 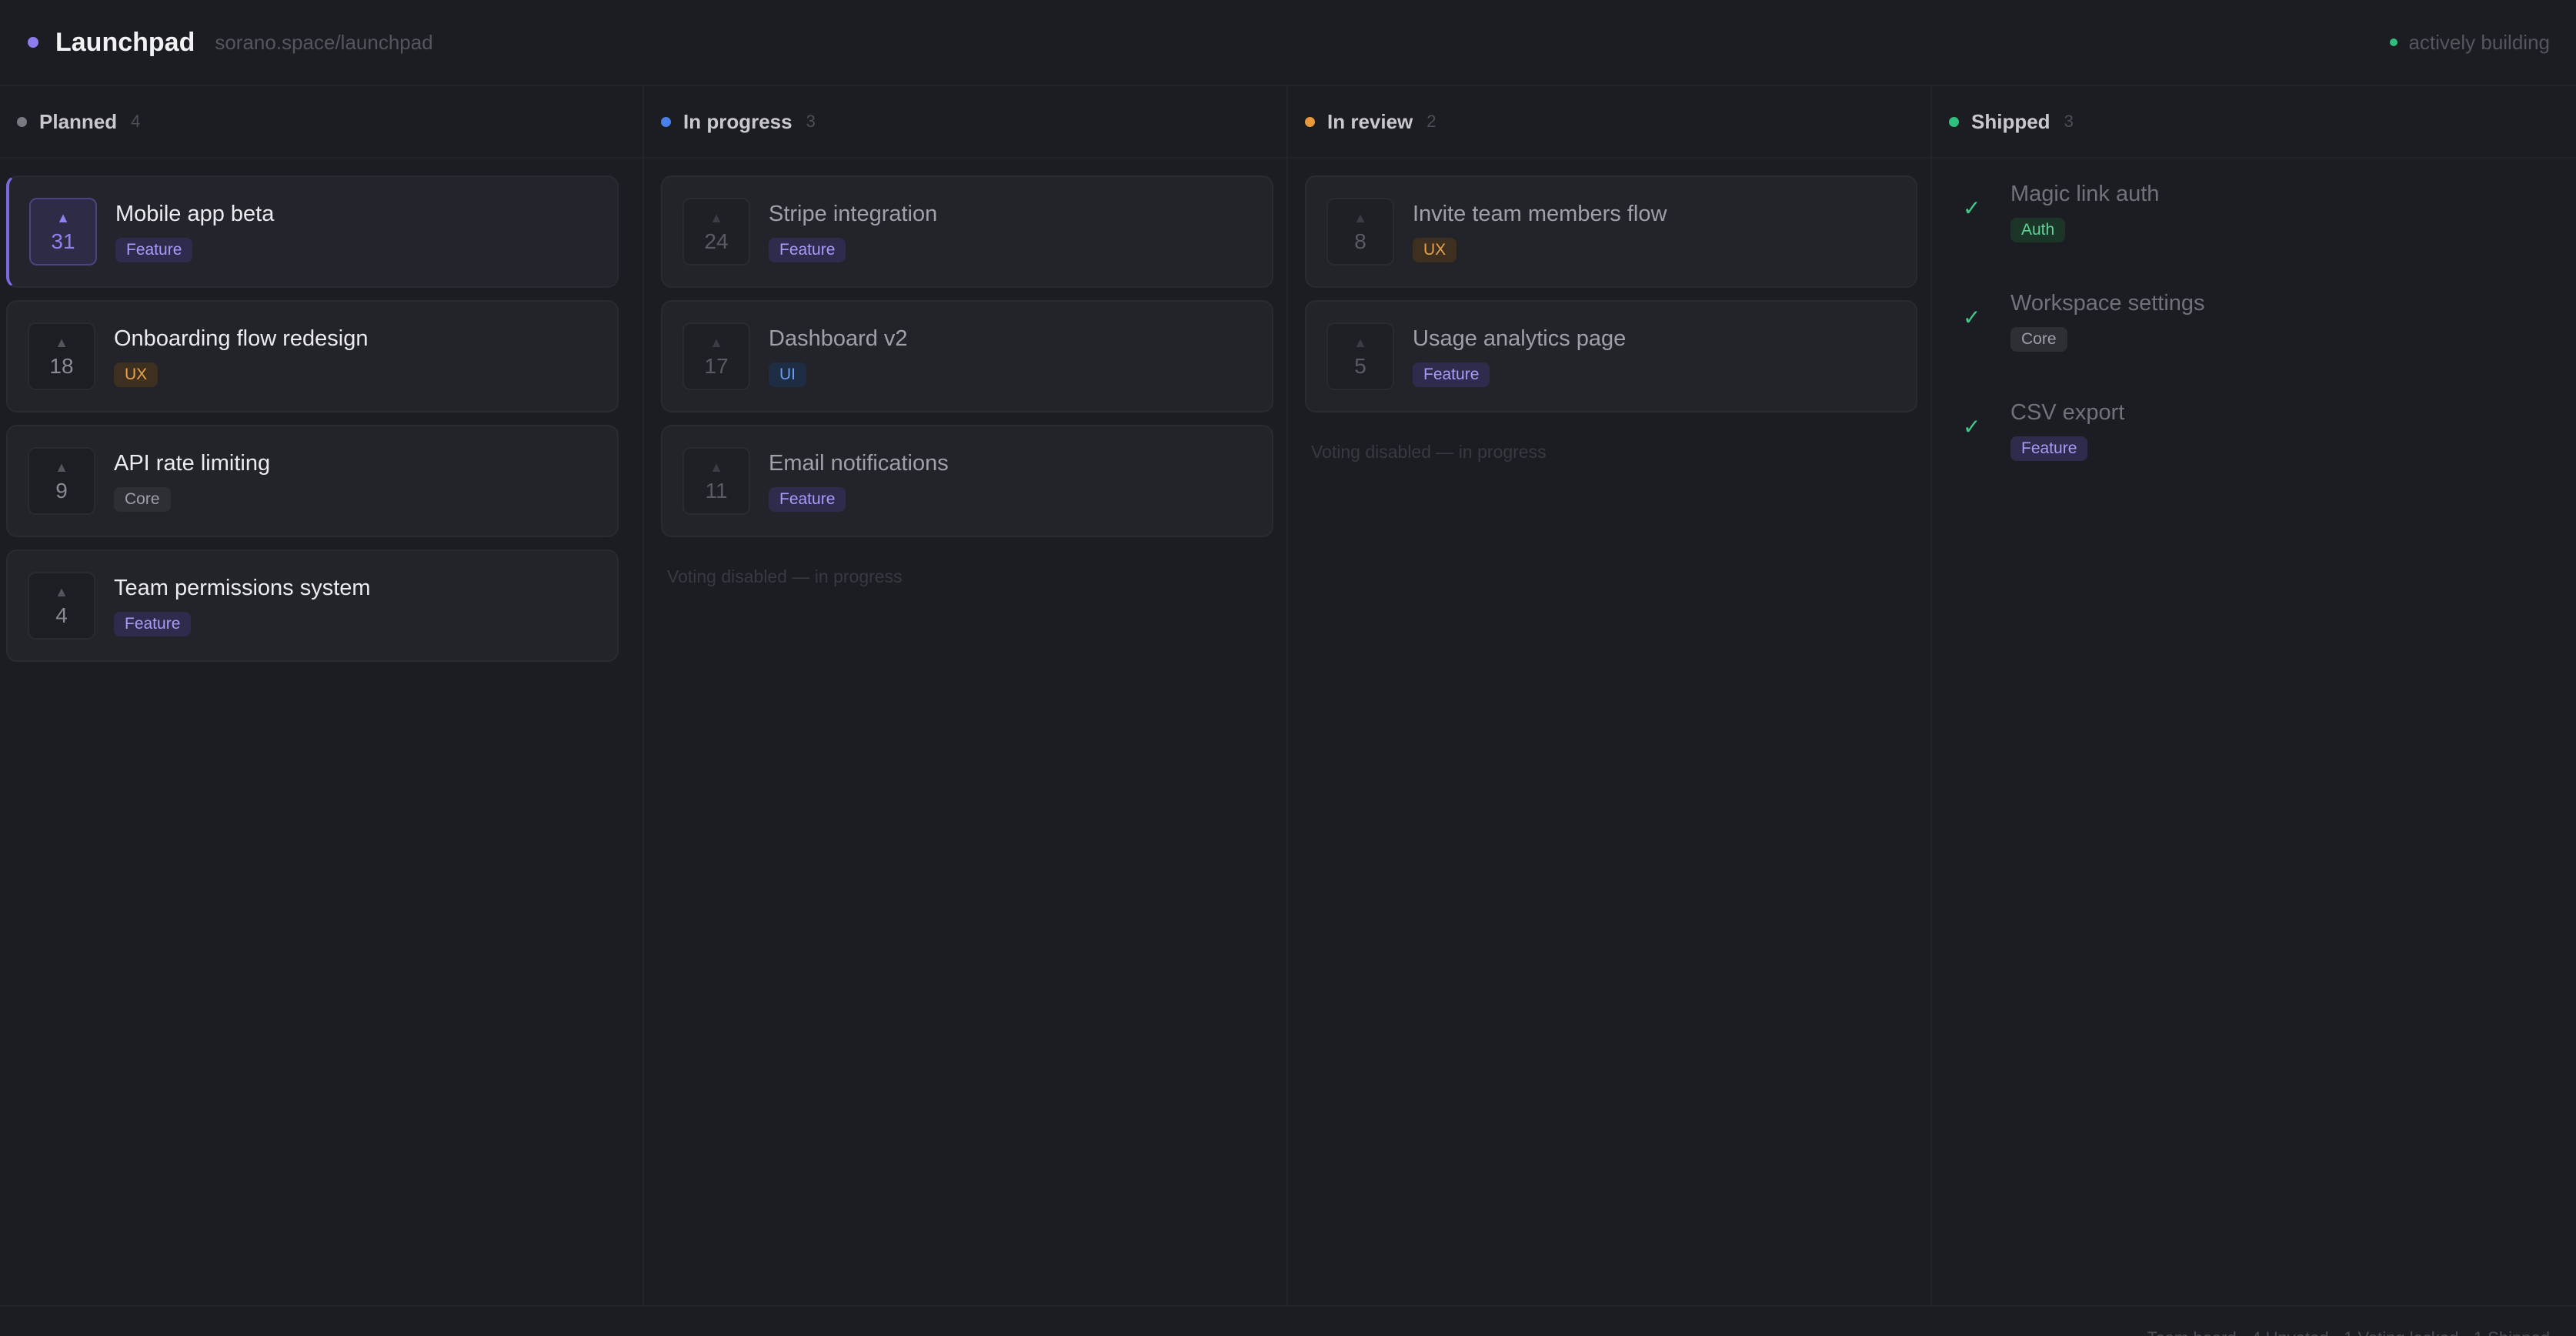 What do you see at coordinates (242, 587) in the screenshot?
I see `card-title: Team permissions system` at bounding box center [242, 587].